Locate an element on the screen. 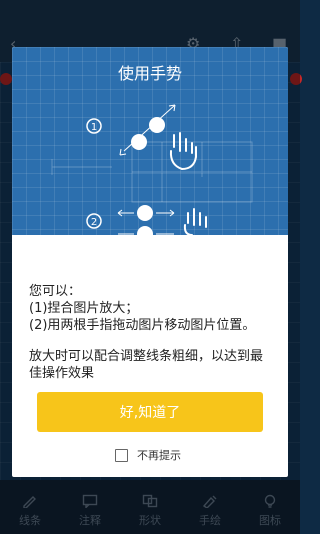  confirm-button: 好,知道了 is located at coordinates (150, 412).